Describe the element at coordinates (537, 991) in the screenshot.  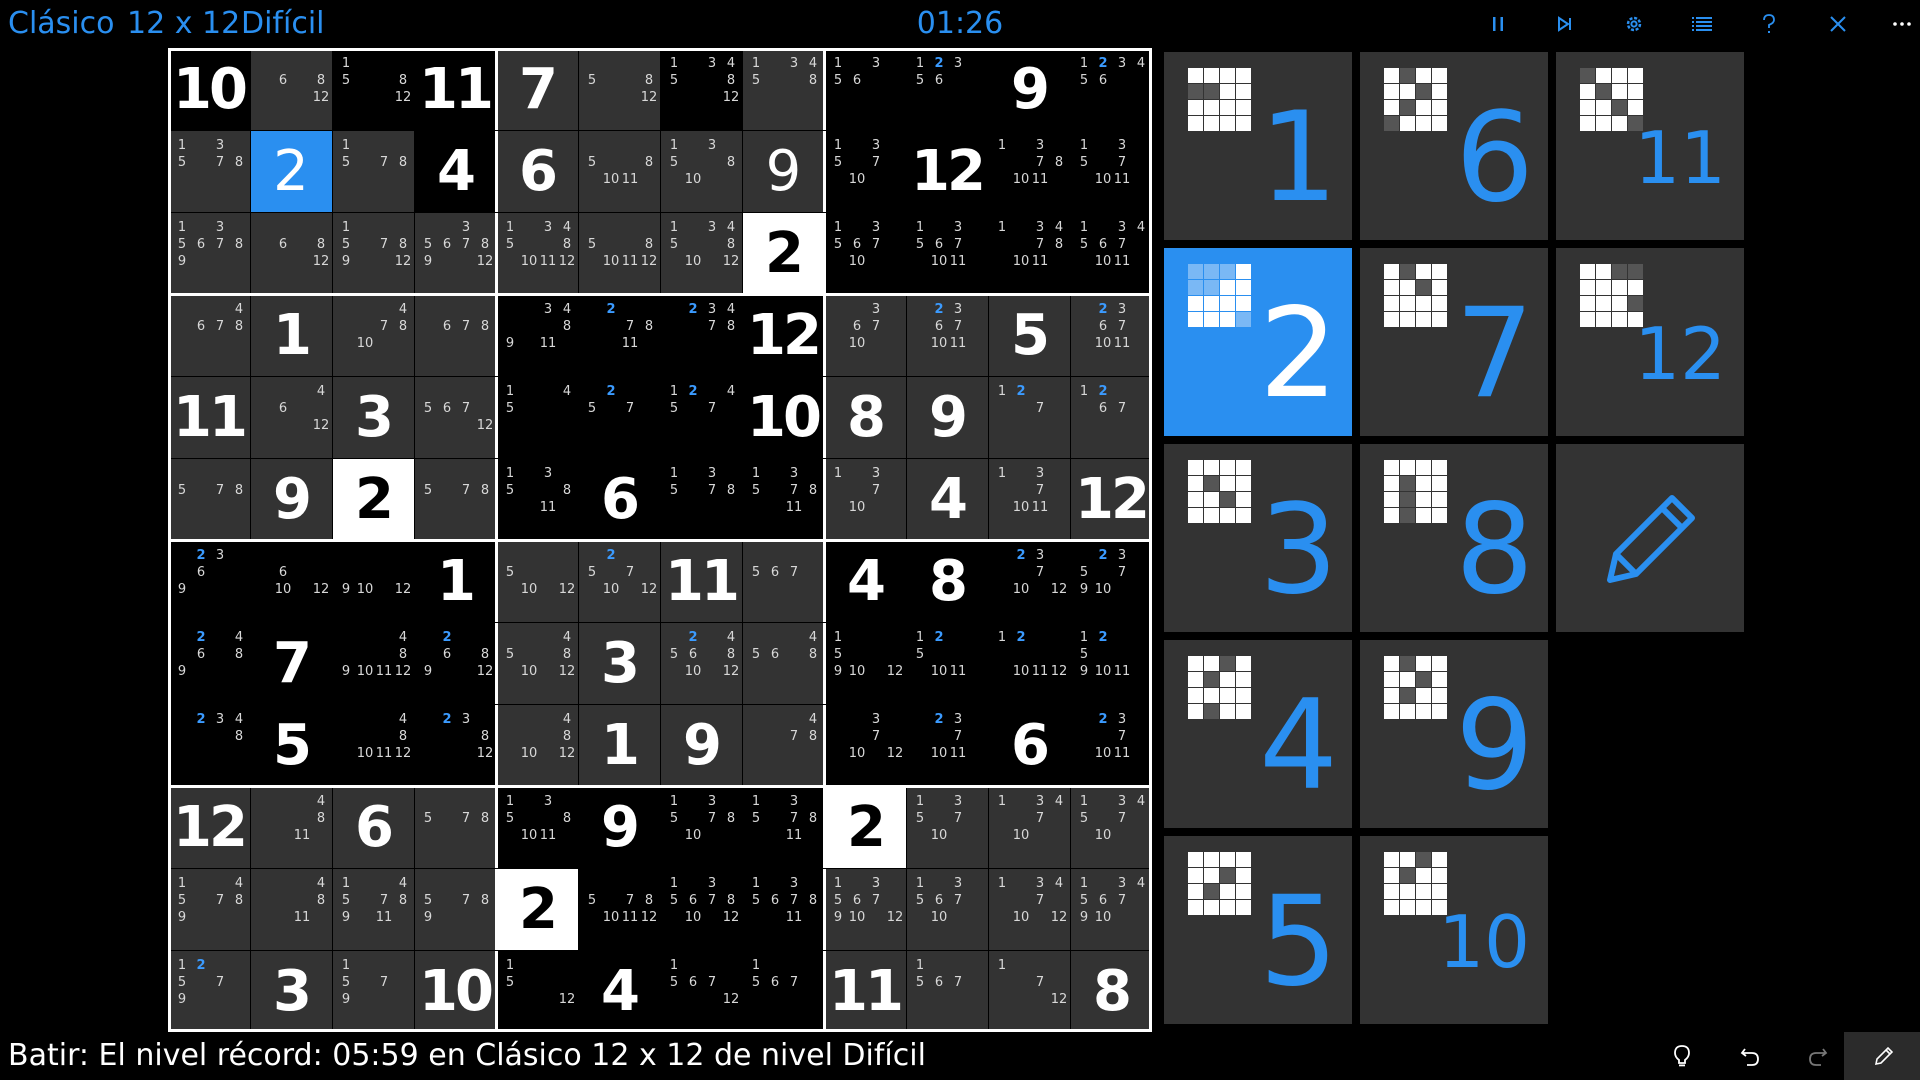
I see `cell: 1 5 12` at that location.